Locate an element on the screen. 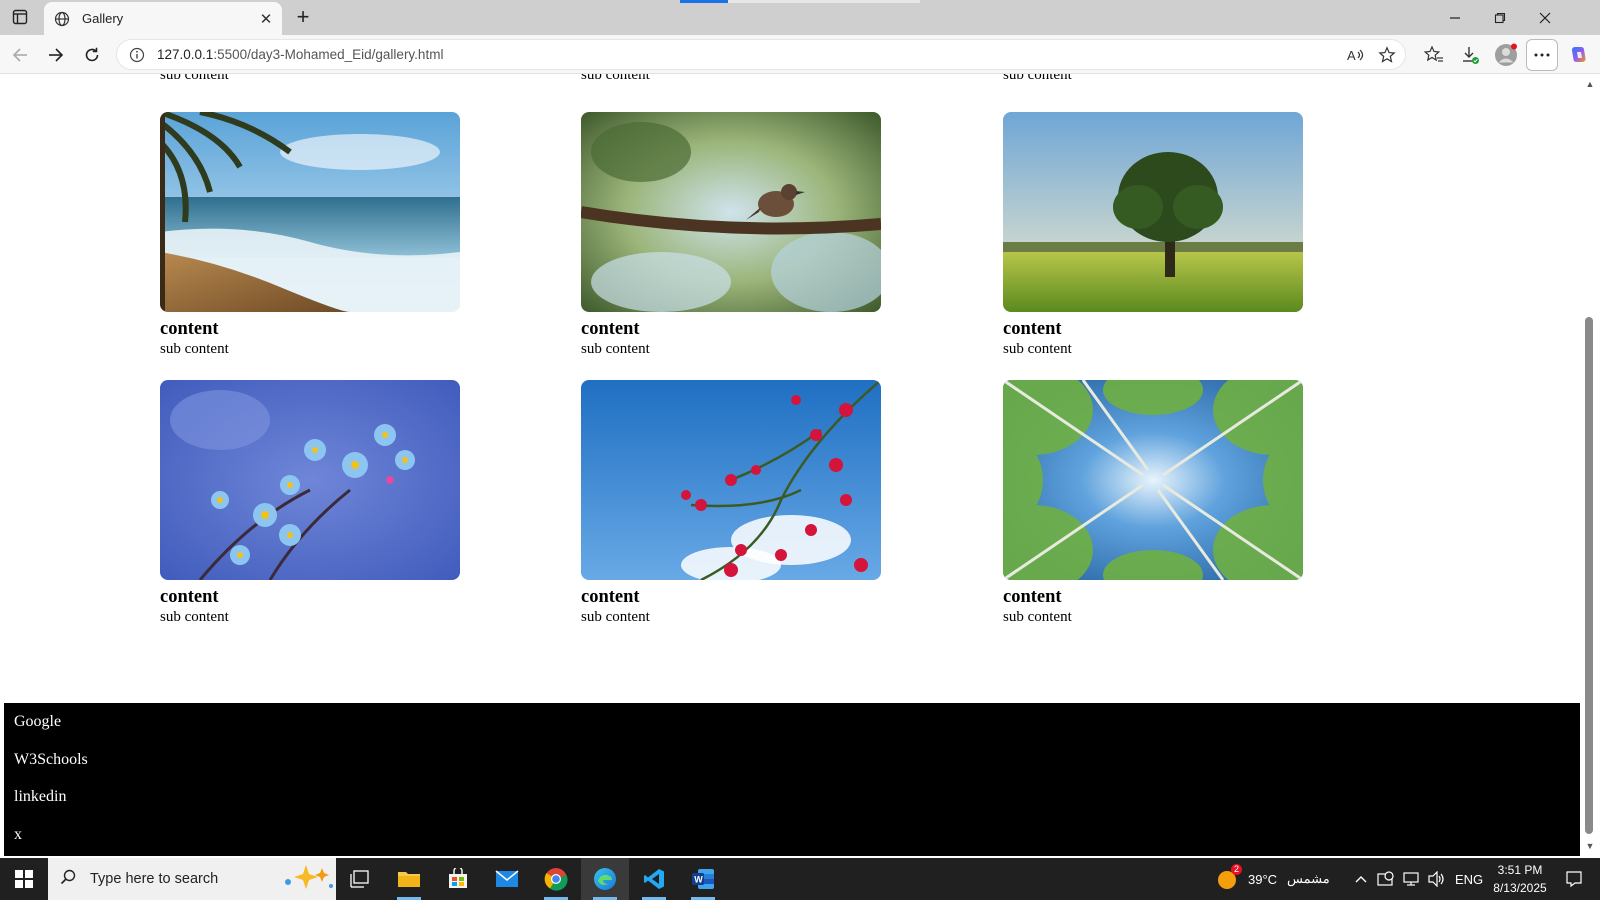 The width and height of the screenshot is (1600, 900). forward-icon is located at coordinates (56, 55).